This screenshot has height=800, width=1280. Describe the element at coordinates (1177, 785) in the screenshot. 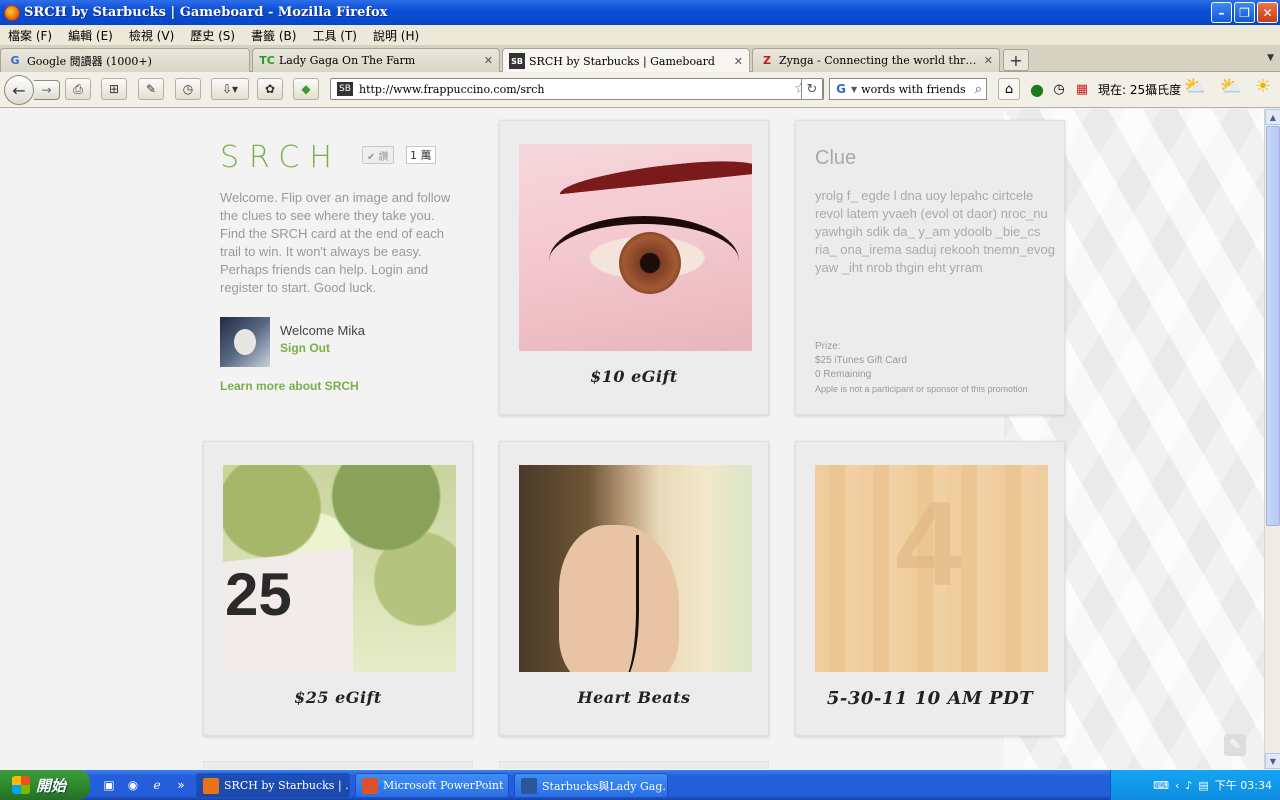

I see `tray-expand-icon: ‹` at that location.